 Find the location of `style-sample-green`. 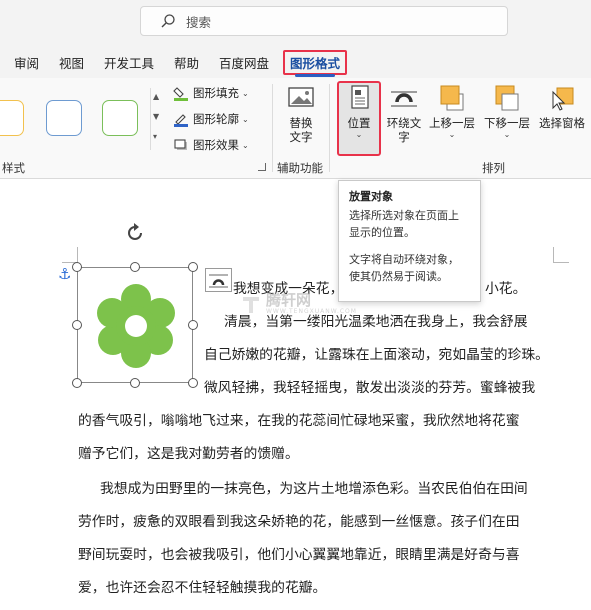

style-sample-green is located at coordinates (120, 118).